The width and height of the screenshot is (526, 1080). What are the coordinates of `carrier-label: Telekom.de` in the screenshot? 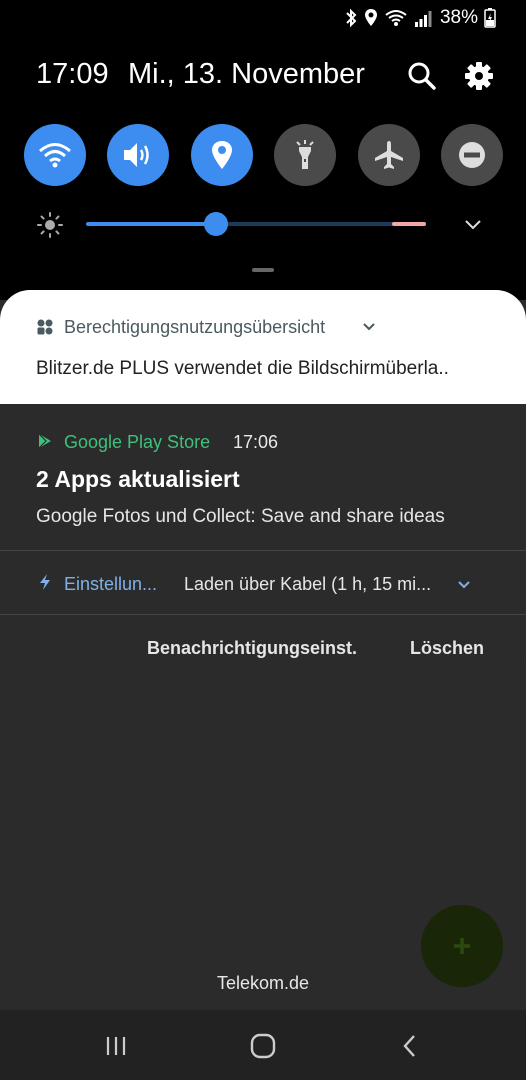 It's located at (263, 983).